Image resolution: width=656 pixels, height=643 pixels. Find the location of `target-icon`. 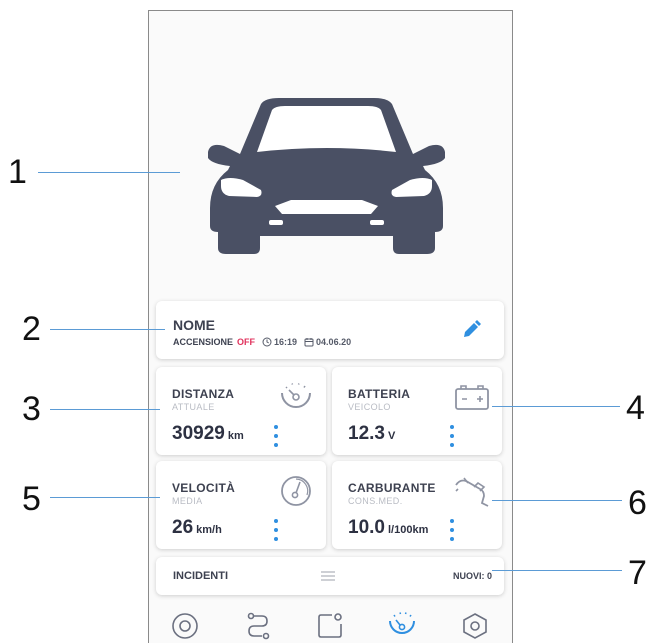

target-icon is located at coordinates (185, 626).